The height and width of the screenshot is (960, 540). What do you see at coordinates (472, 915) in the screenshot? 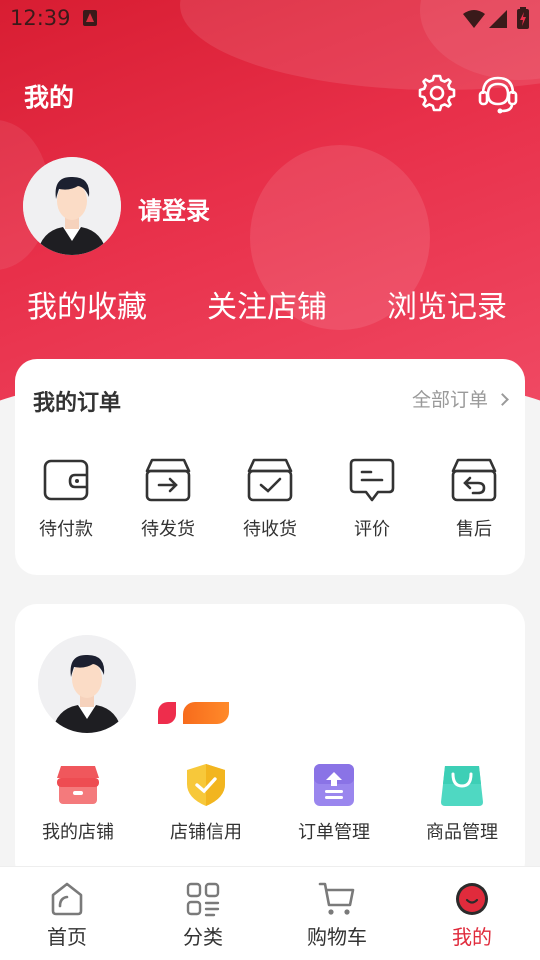
I see `tab-profile: 我的` at bounding box center [472, 915].